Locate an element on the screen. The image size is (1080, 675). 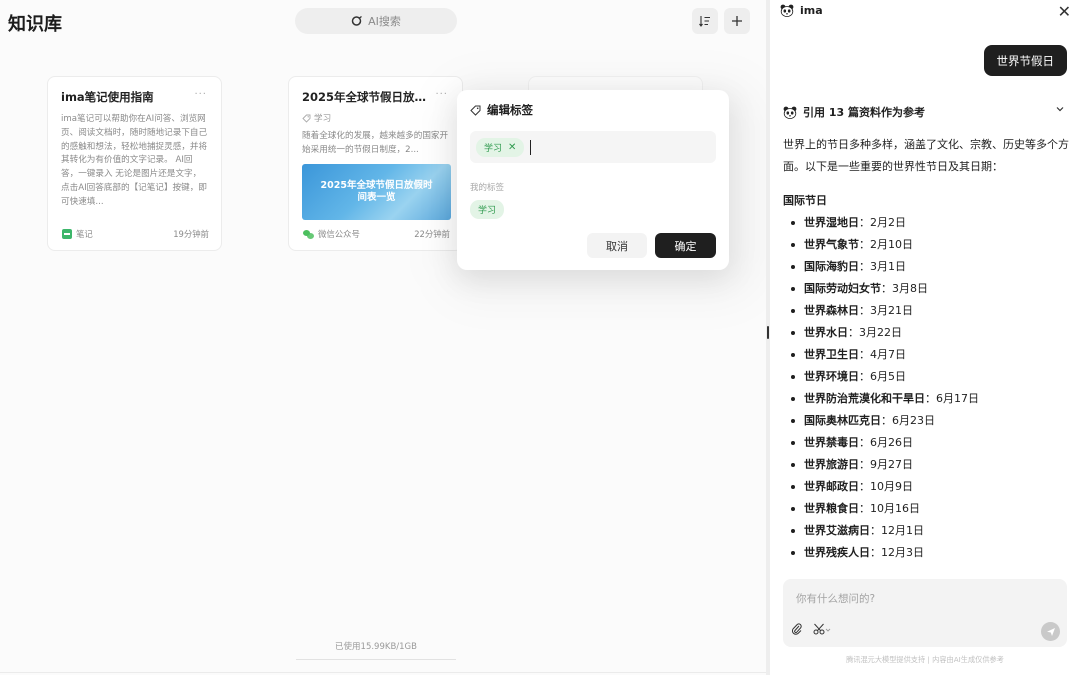
holiday-list-item: 世界防治荒漠化和干旱日： 6月17日 is located at coordinates (932, 399).